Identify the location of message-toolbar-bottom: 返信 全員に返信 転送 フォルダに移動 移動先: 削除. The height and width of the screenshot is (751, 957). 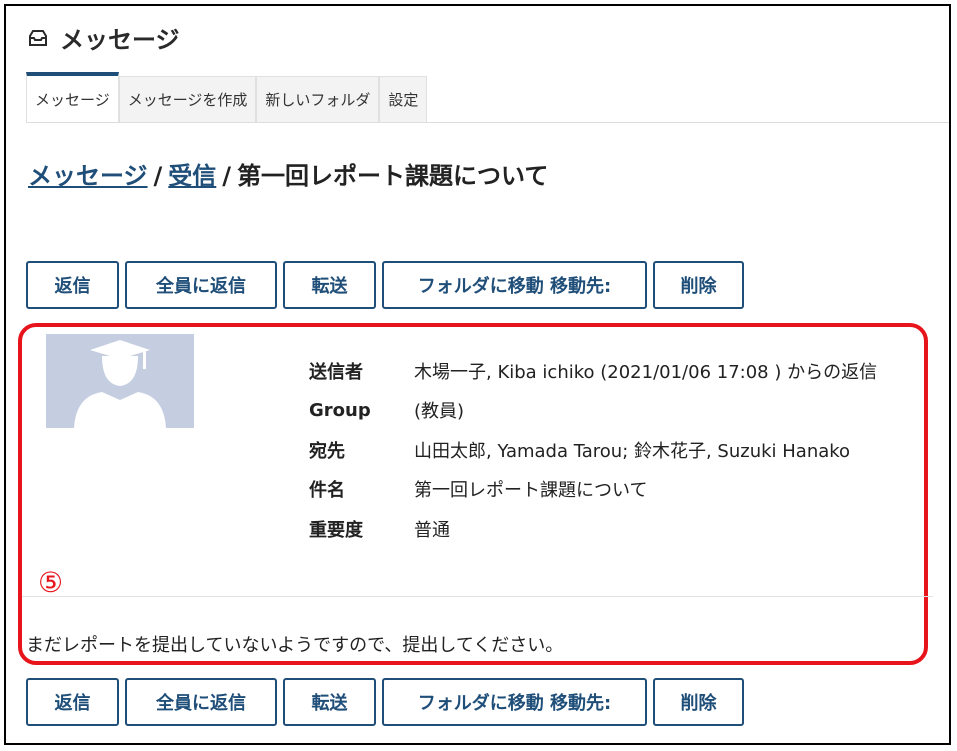
(385, 702).